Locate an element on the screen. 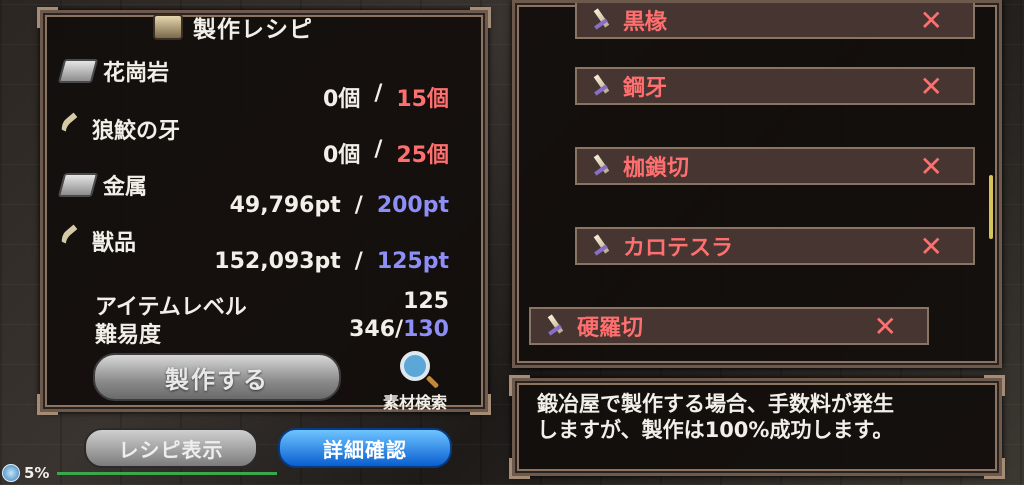 The width and height of the screenshot is (1024, 485). material-name: 金属 is located at coordinates (125, 187).